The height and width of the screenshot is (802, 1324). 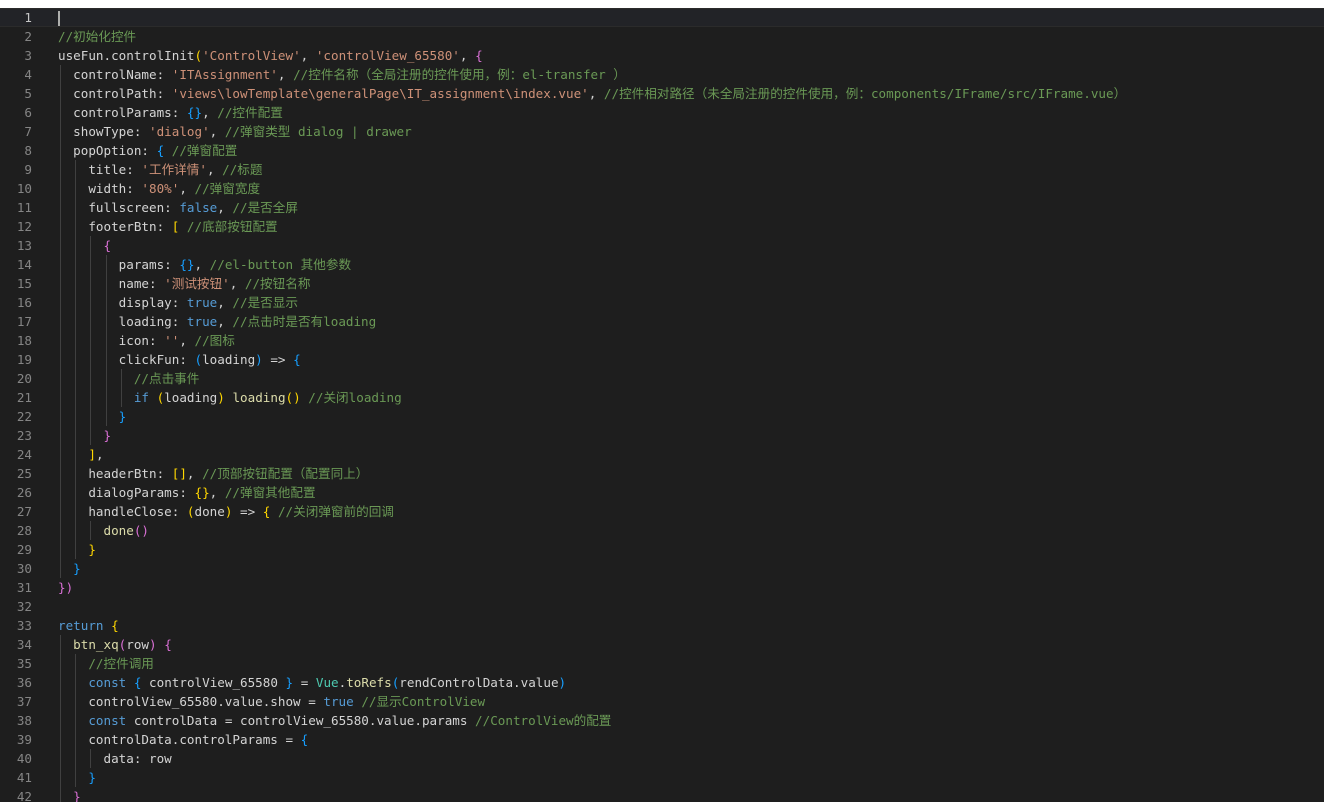 I want to click on code-line-2: 2 //初始化控件, so click(x=662, y=36).